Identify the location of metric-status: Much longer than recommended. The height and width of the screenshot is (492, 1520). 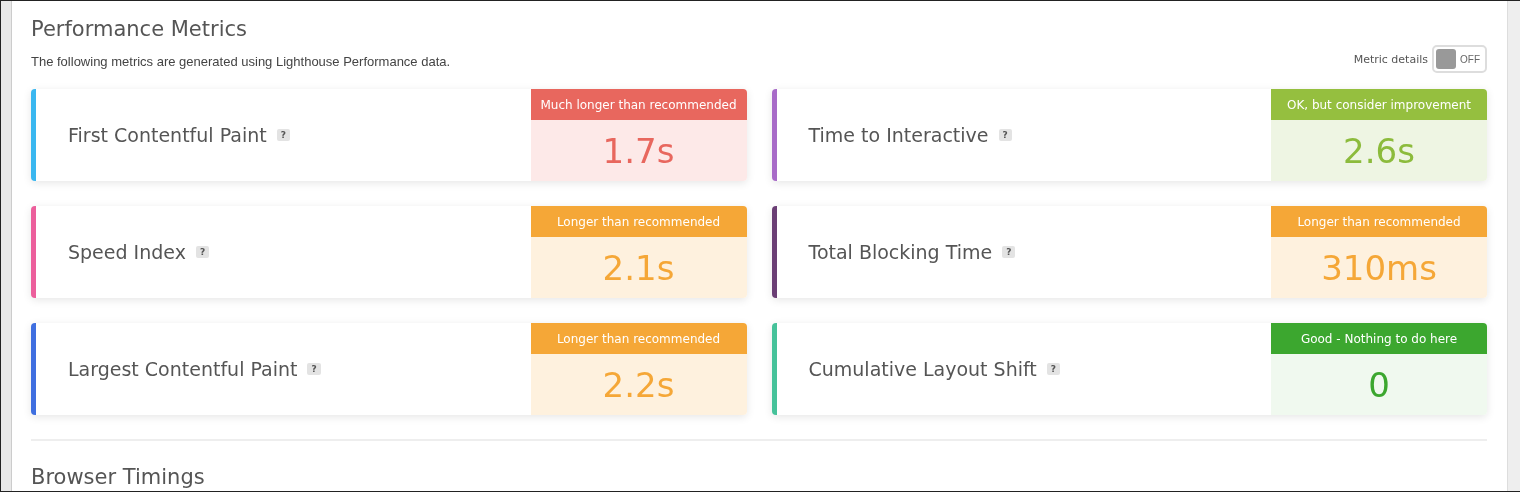
(638, 104).